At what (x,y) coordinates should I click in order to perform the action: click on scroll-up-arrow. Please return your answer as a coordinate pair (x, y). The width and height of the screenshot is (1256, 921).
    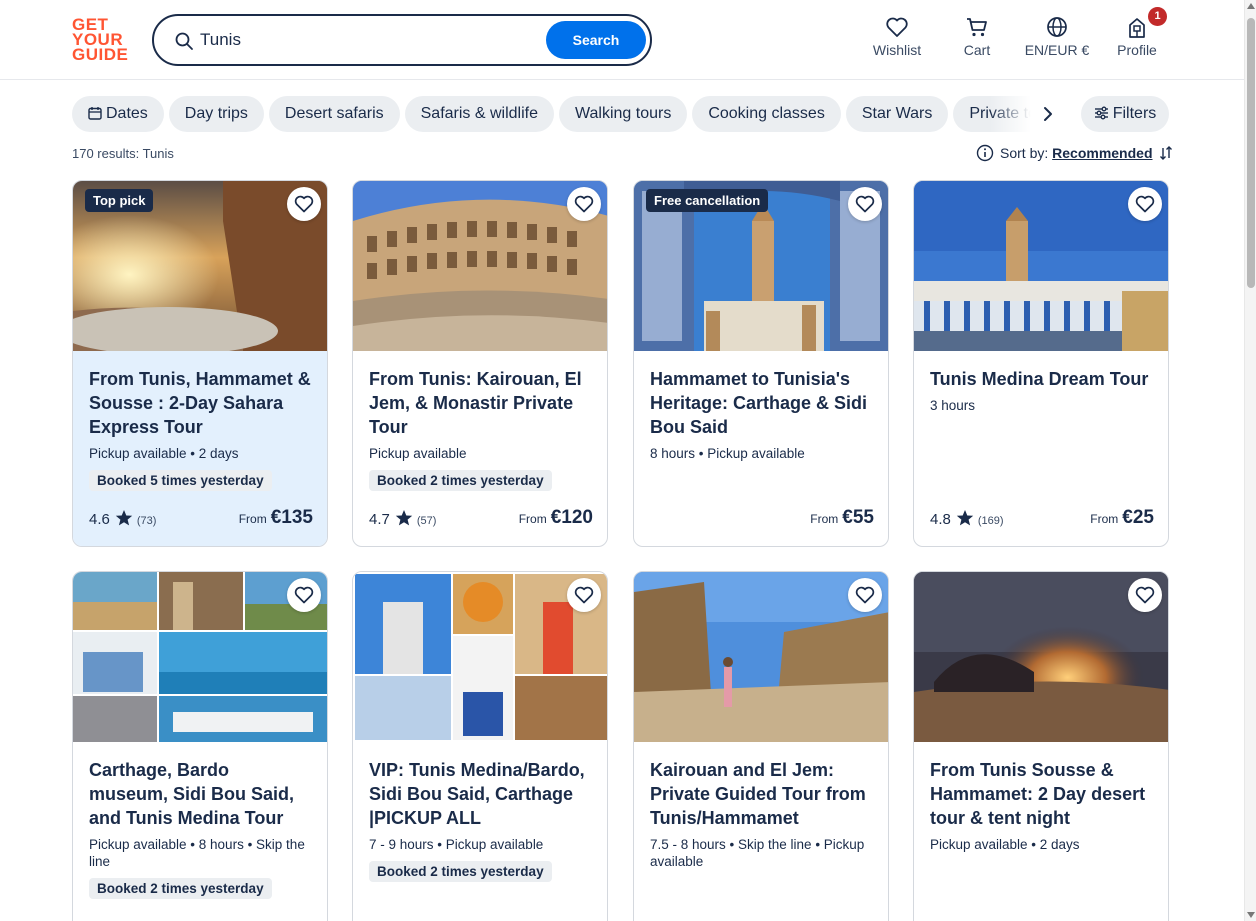
    Looking at the image, I should click on (1251, 6).